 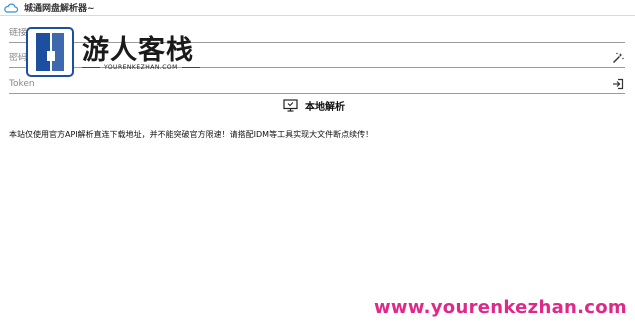 What do you see at coordinates (138, 50) in the screenshot?
I see `watermark-title: 游人客栈` at bounding box center [138, 50].